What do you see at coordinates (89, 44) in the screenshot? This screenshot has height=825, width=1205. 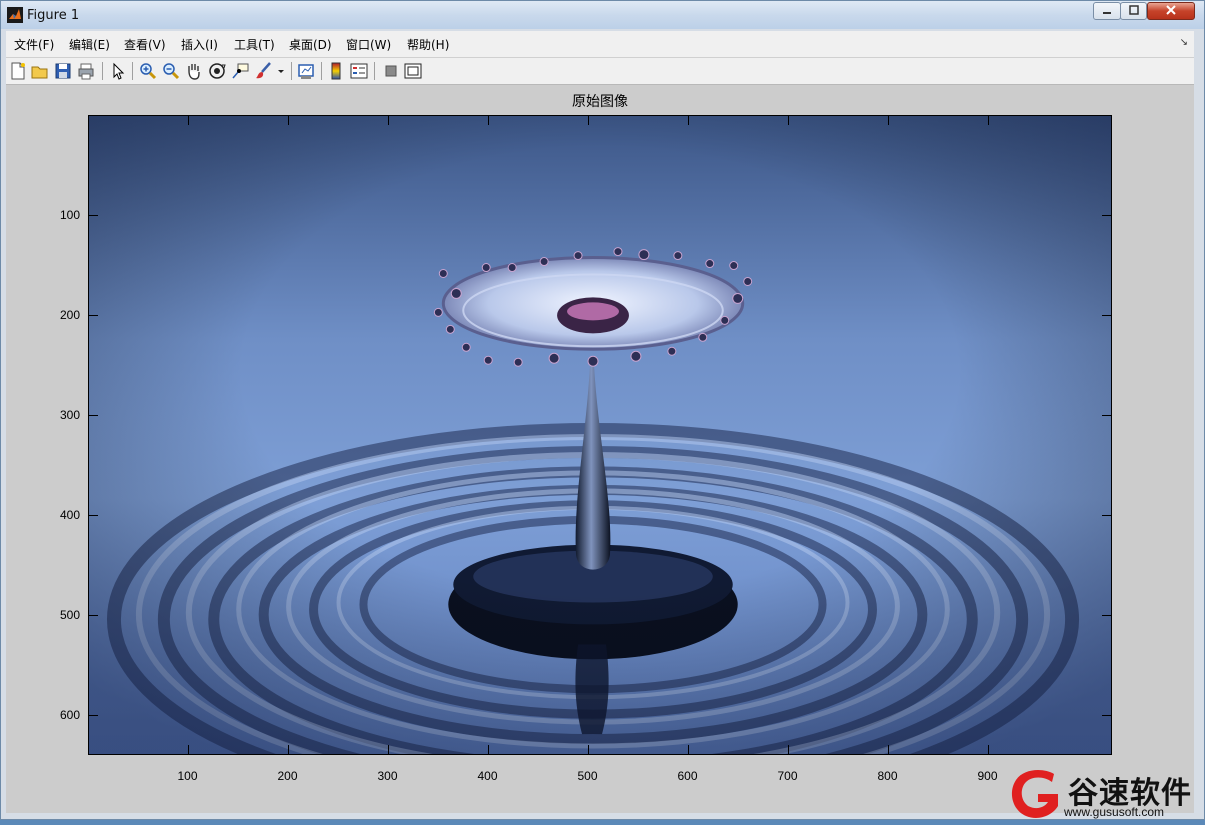 I see `menu-edit: 编辑(E)` at bounding box center [89, 44].